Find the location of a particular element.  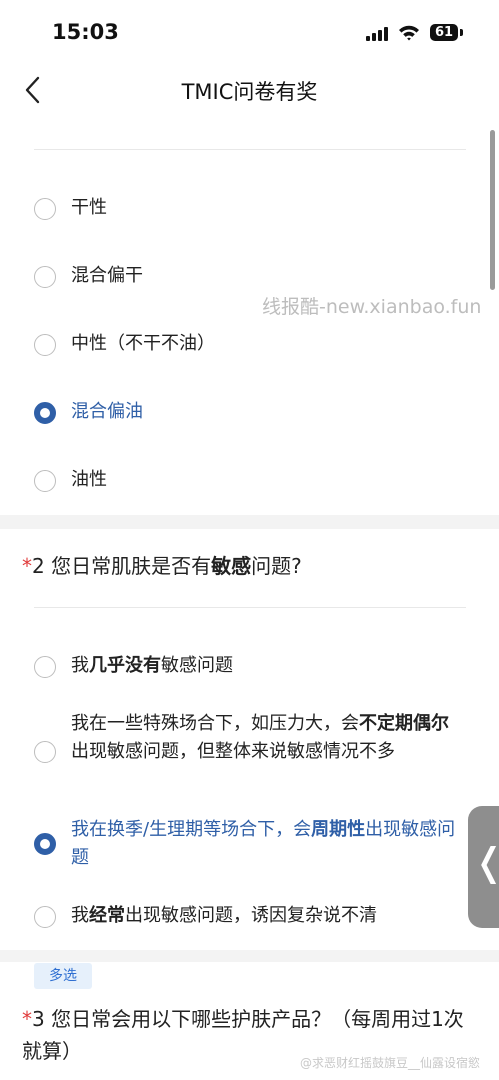

chevron-left-icon: ❬ is located at coordinates (486, 862).